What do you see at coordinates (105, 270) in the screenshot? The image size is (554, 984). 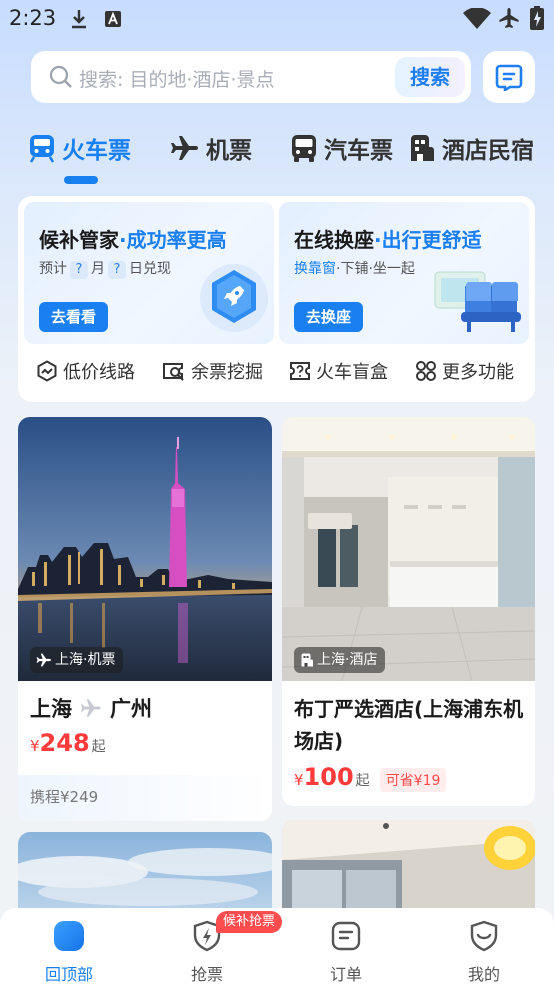 I see `promo-subtitle: 预计? 月? 日兑现` at bounding box center [105, 270].